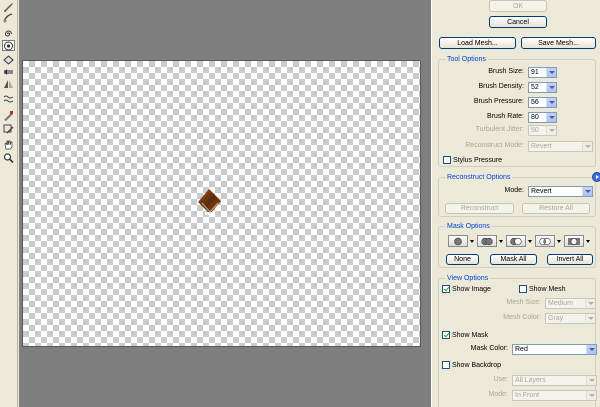  Describe the element at coordinates (556, 208) in the screenshot. I see `restore-all-button: Restore All` at that location.